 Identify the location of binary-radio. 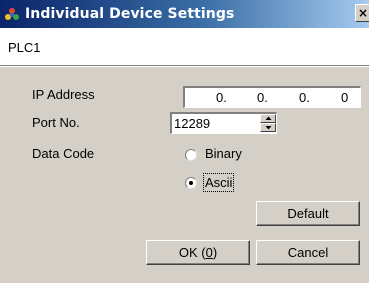
(191, 155).